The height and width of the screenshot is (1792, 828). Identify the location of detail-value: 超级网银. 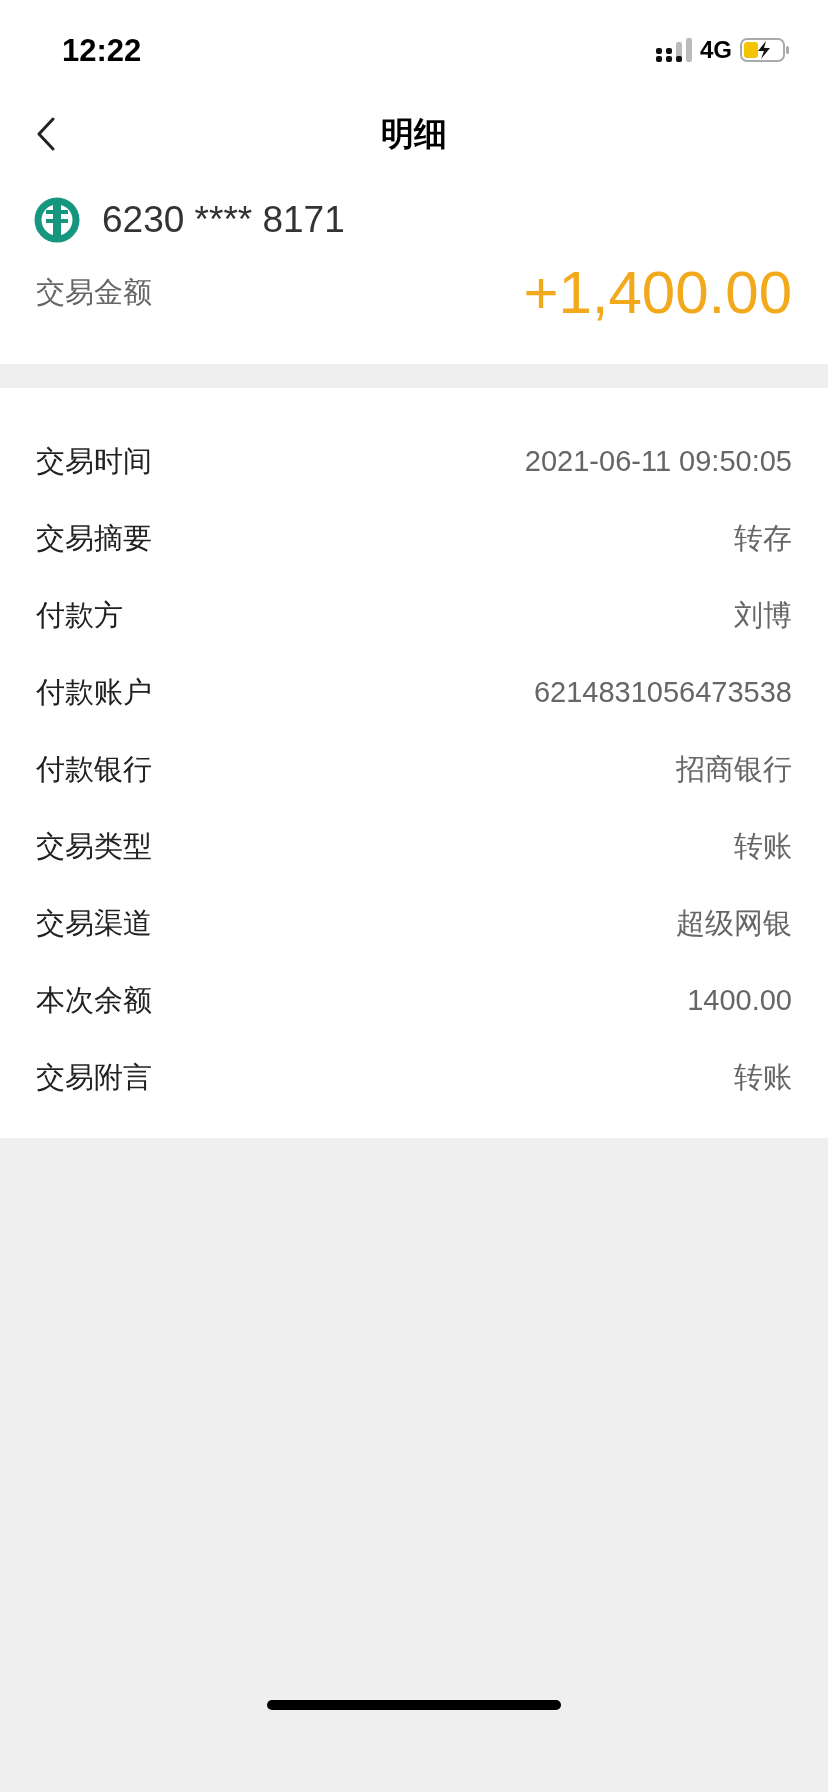
(734, 923).